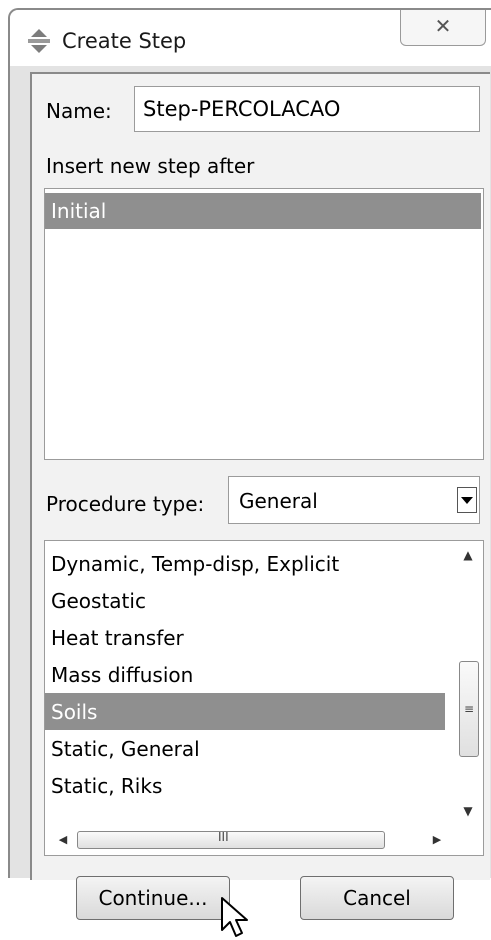 This screenshot has height=940, width=491. I want to click on procedure-type-label: Procedure type:, so click(125, 504).